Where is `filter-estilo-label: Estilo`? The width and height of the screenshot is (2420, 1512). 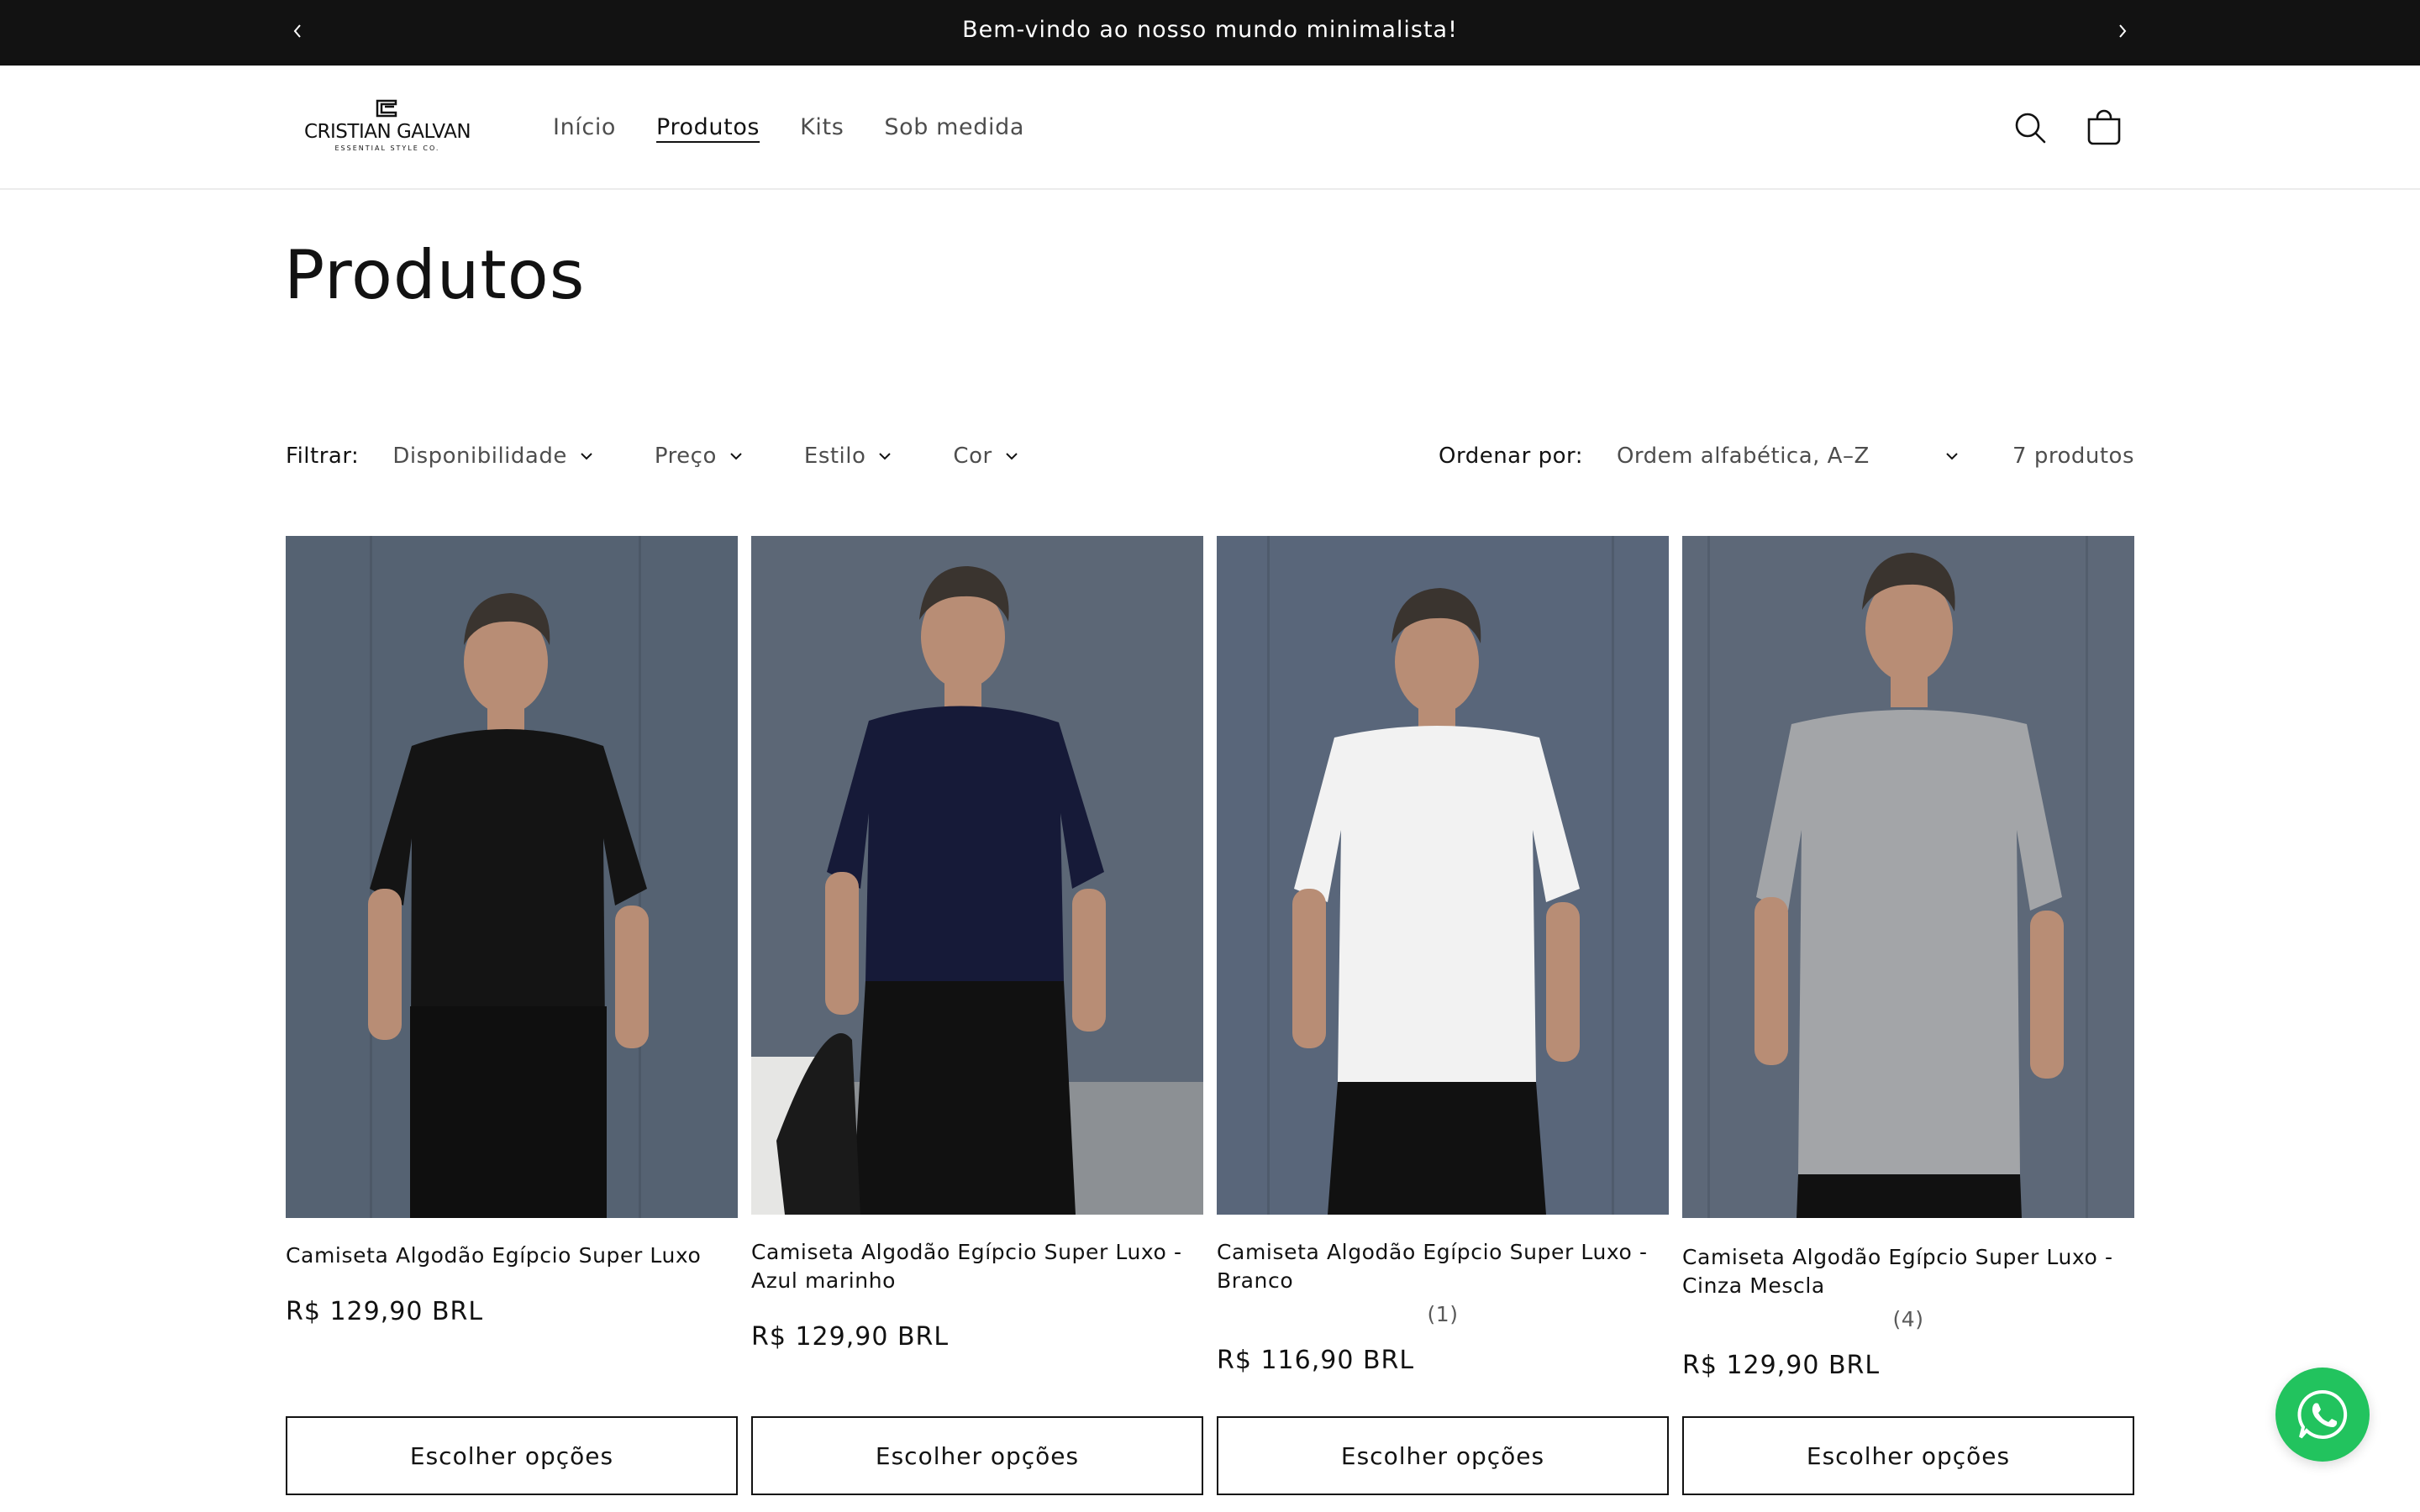 filter-estilo-label: Estilo is located at coordinates (834, 456).